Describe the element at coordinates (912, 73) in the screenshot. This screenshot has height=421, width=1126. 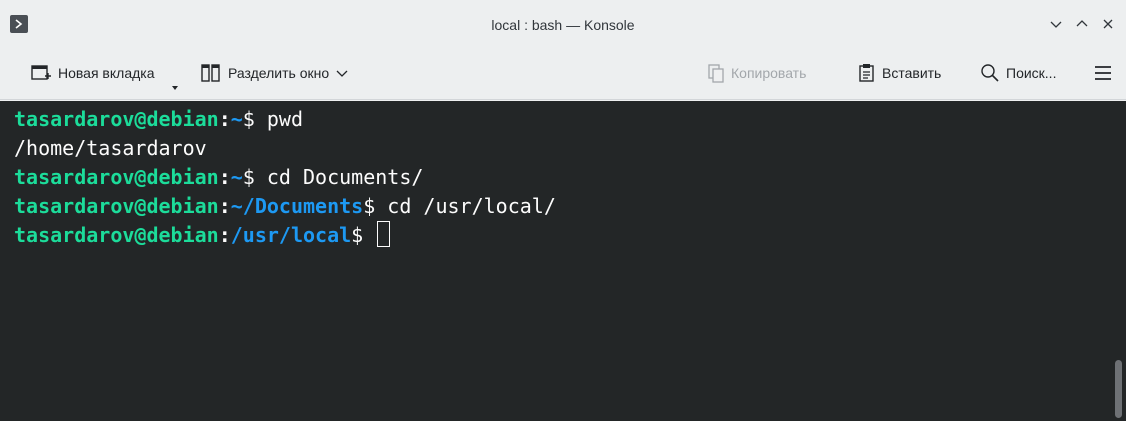
I see `paste-label: Вставить` at that location.